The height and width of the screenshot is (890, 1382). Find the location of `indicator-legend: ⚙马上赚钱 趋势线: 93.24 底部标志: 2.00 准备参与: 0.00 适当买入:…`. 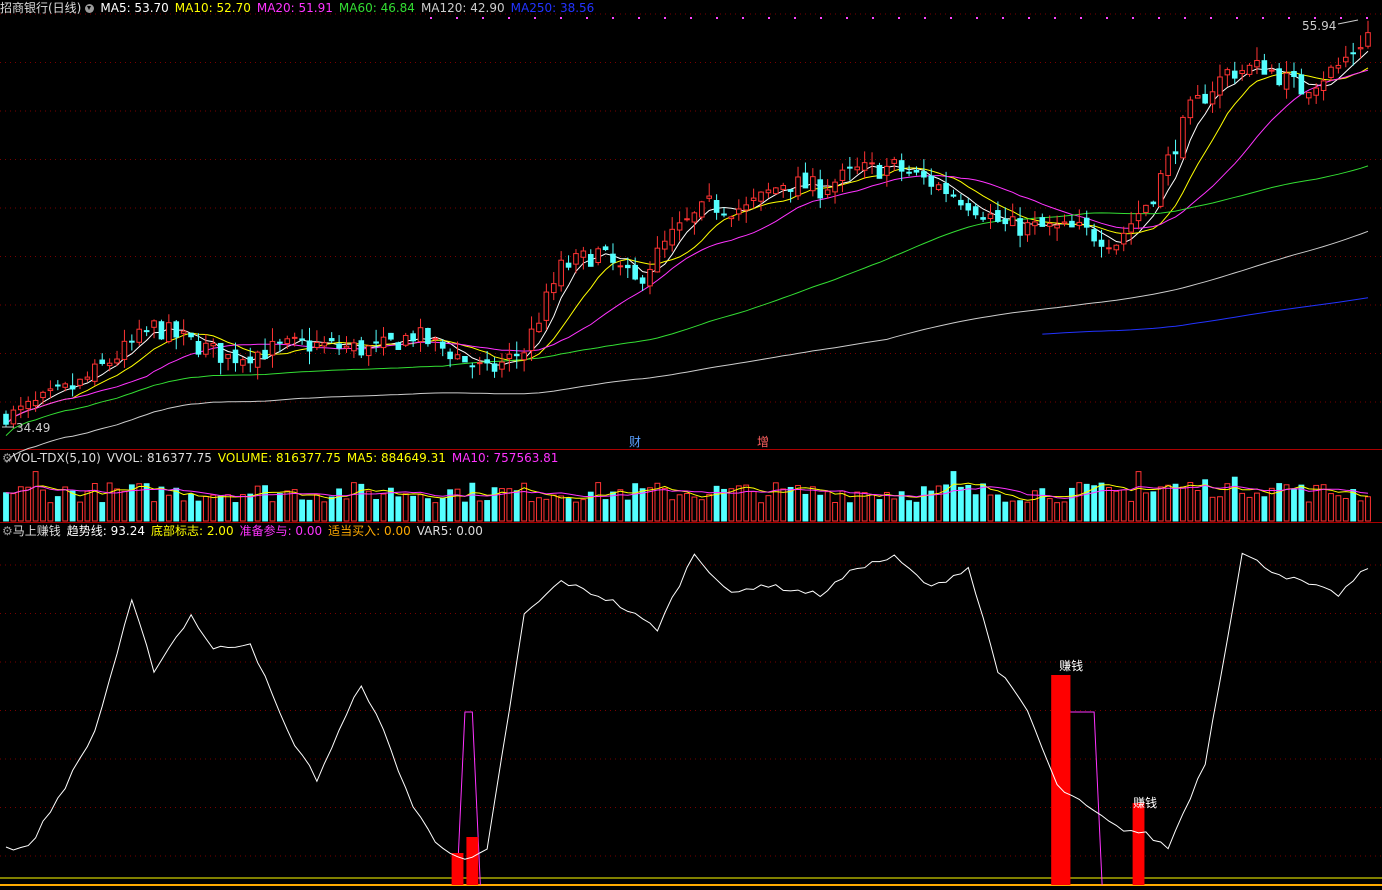

indicator-legend: ⚙马上赚钱 趋势线: 93.24 底部标志: 2.00 准备参与: 0.00 适当买入:… is located at coordinates (244, 531).